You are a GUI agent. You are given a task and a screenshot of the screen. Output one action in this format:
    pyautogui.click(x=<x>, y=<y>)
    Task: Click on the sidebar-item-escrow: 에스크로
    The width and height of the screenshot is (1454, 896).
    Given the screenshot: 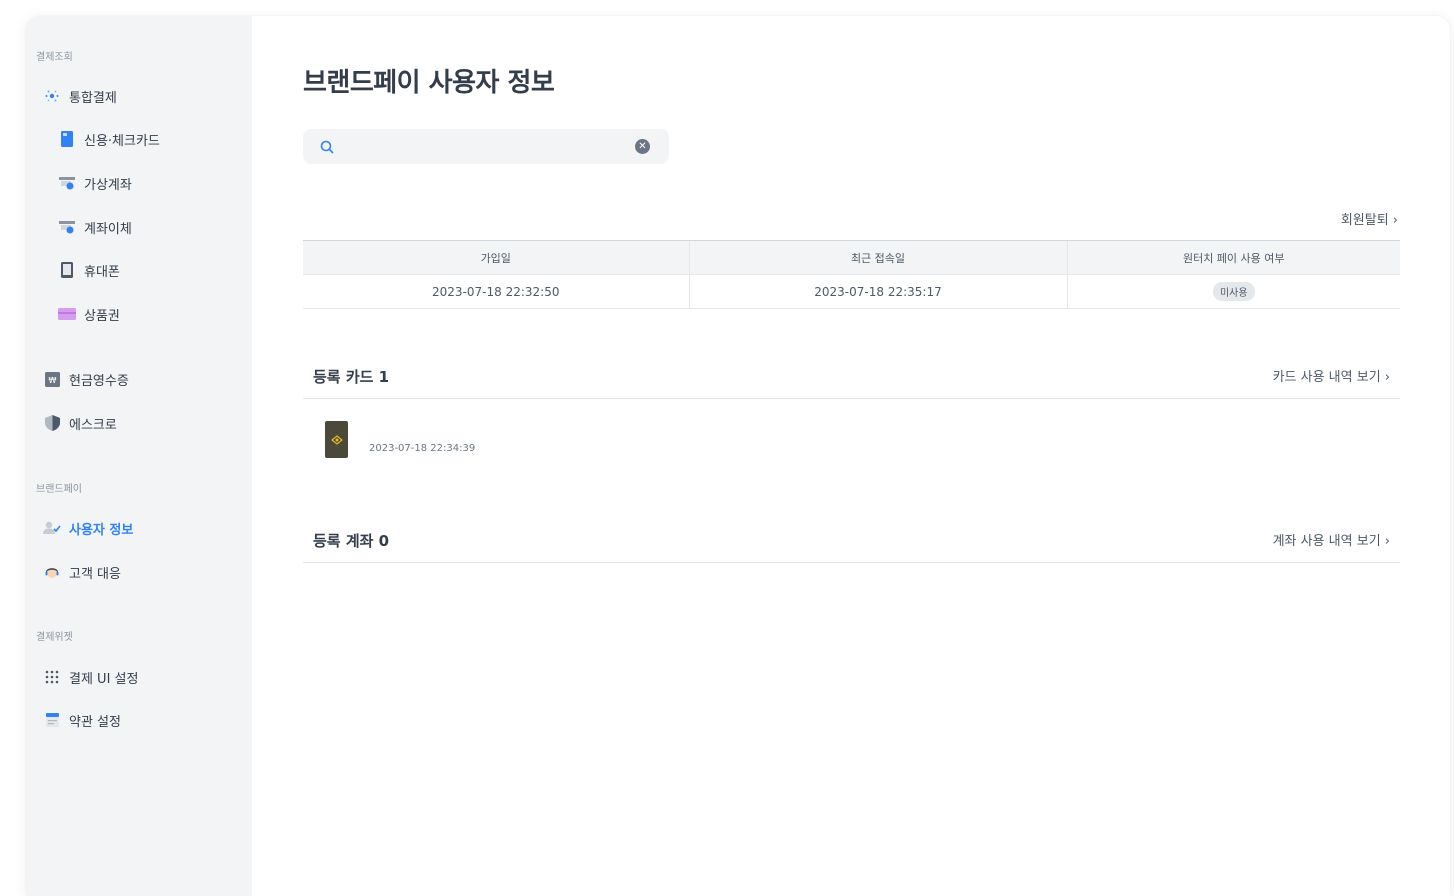 What is the action you would take?
    pyautogui.click(x=80, y=423)
    